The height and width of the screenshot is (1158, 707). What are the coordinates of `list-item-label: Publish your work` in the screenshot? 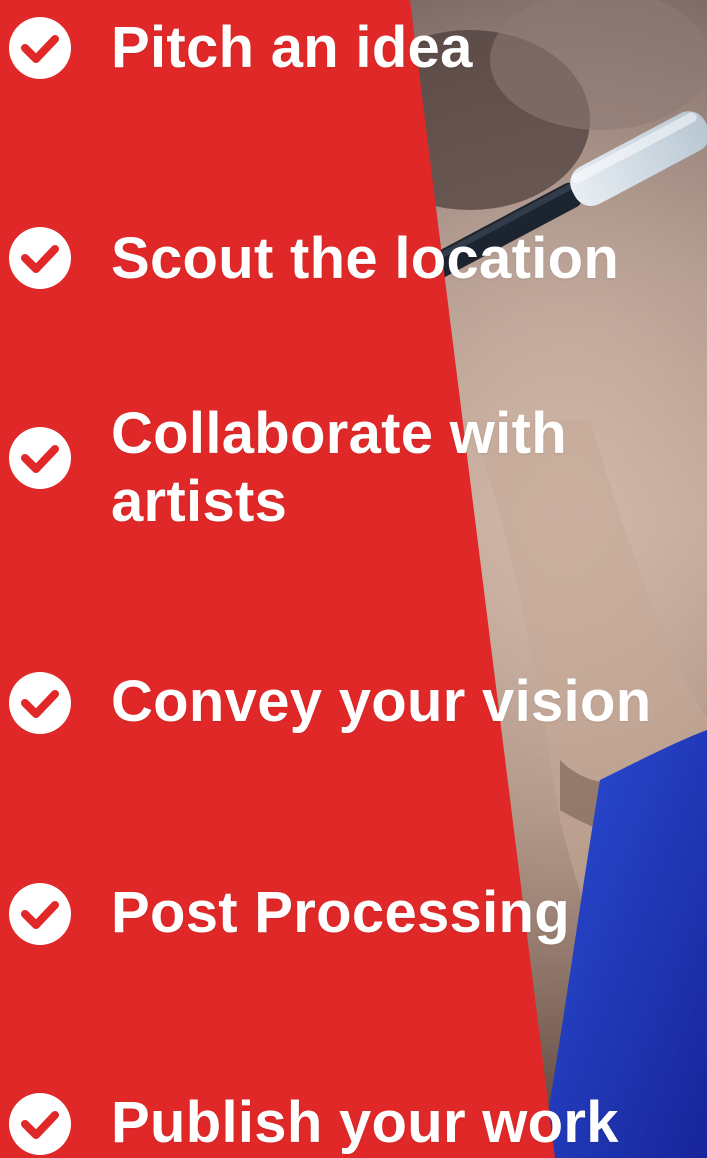 It's located at (365, 1122).